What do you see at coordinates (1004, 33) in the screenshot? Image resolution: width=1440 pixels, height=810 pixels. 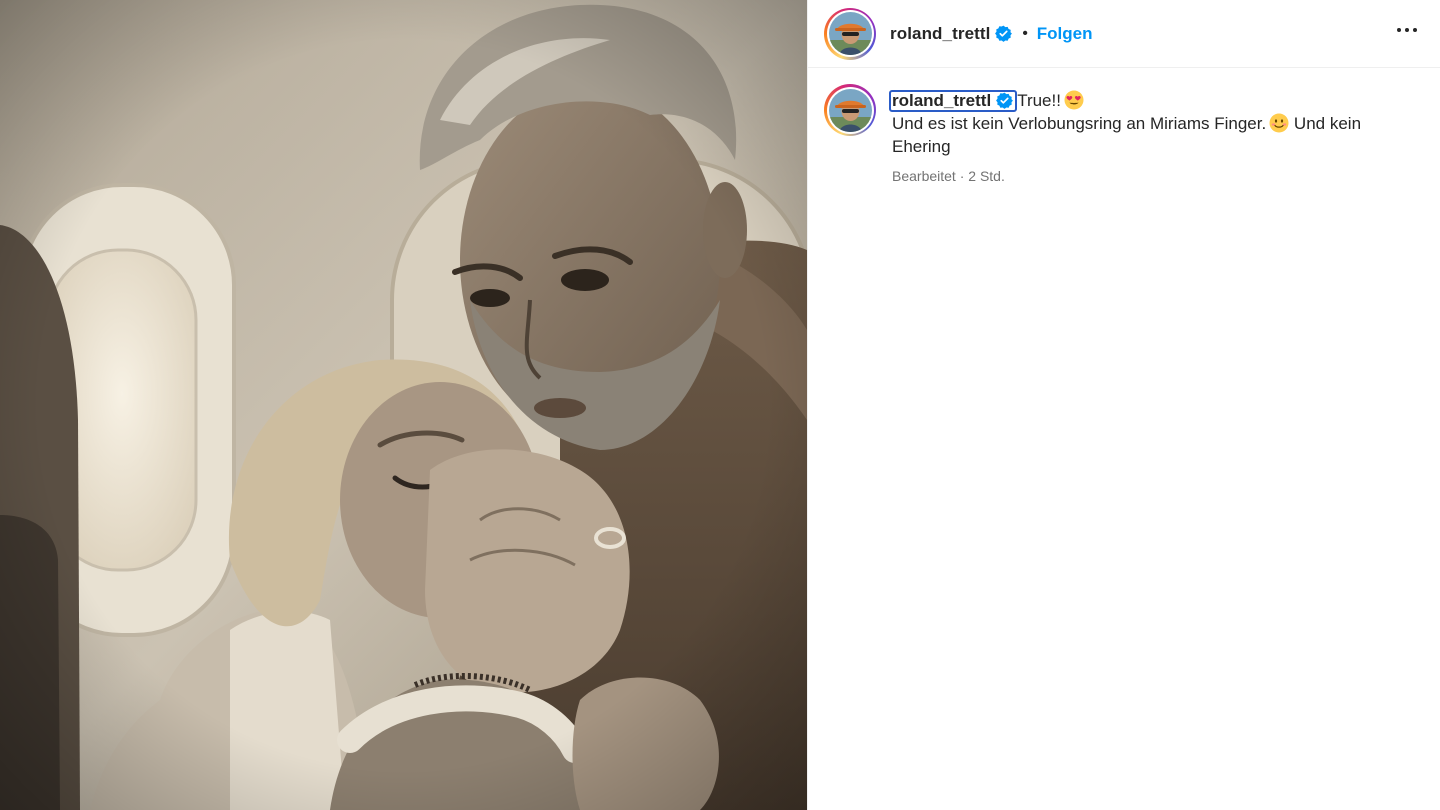 I see `verified-badge-icon` at bounding box center [1004, 33].